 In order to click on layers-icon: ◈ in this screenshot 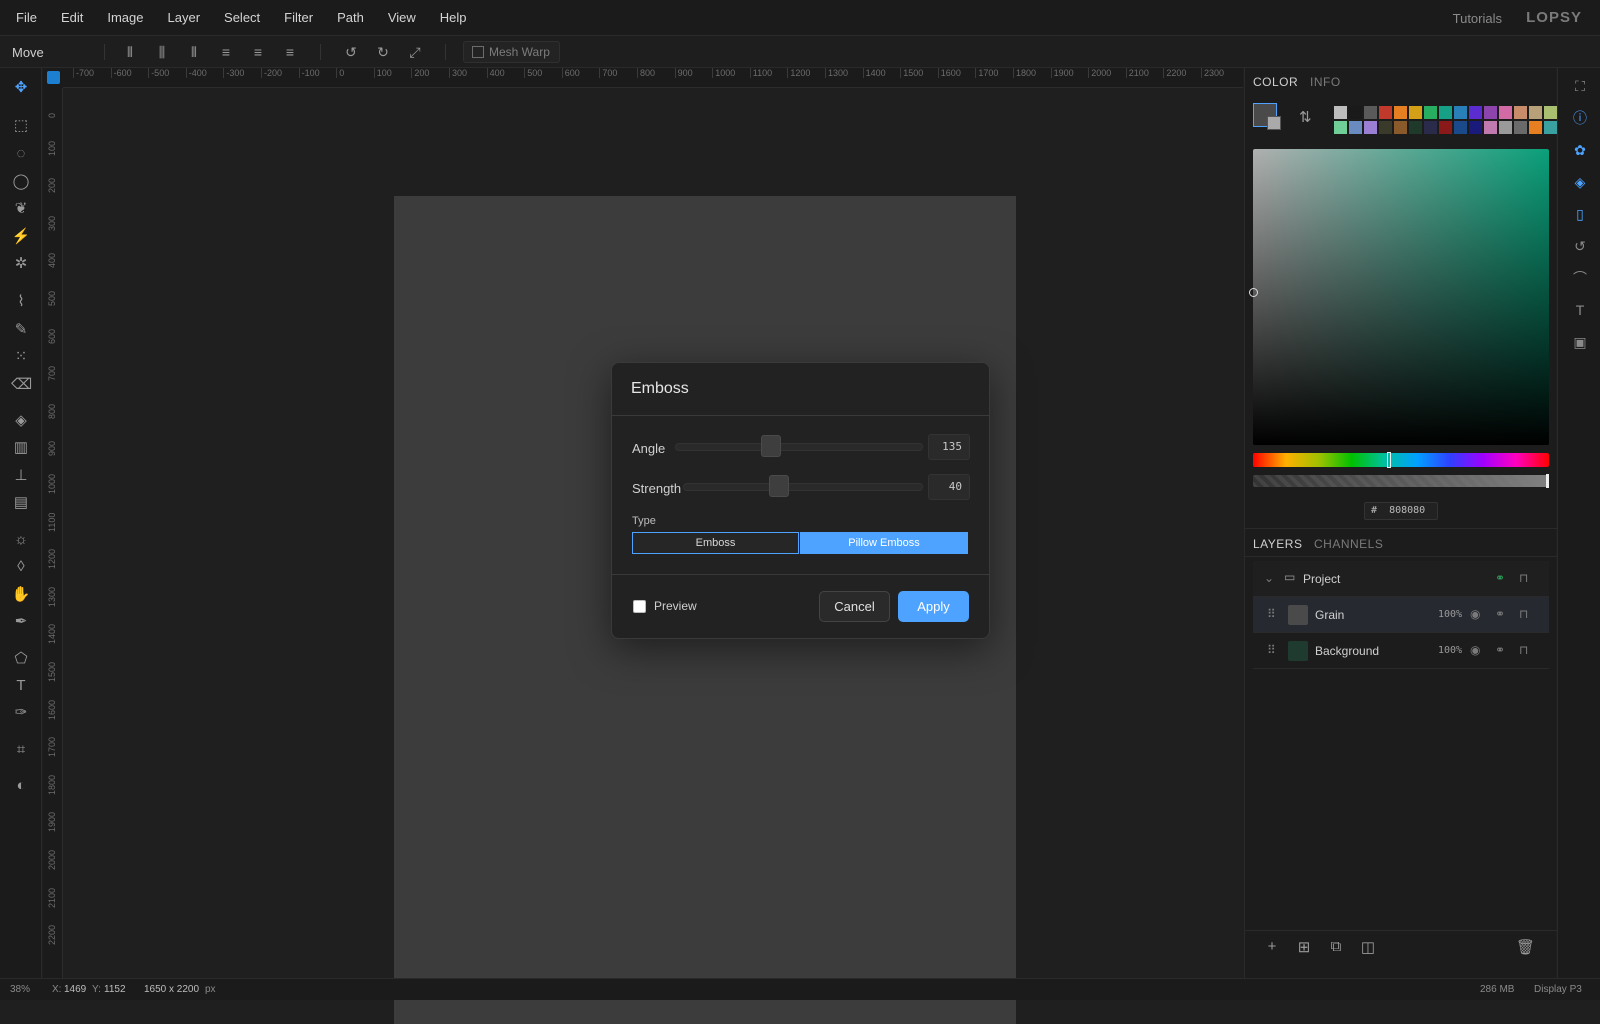, I will do `click(1580, 182)`.